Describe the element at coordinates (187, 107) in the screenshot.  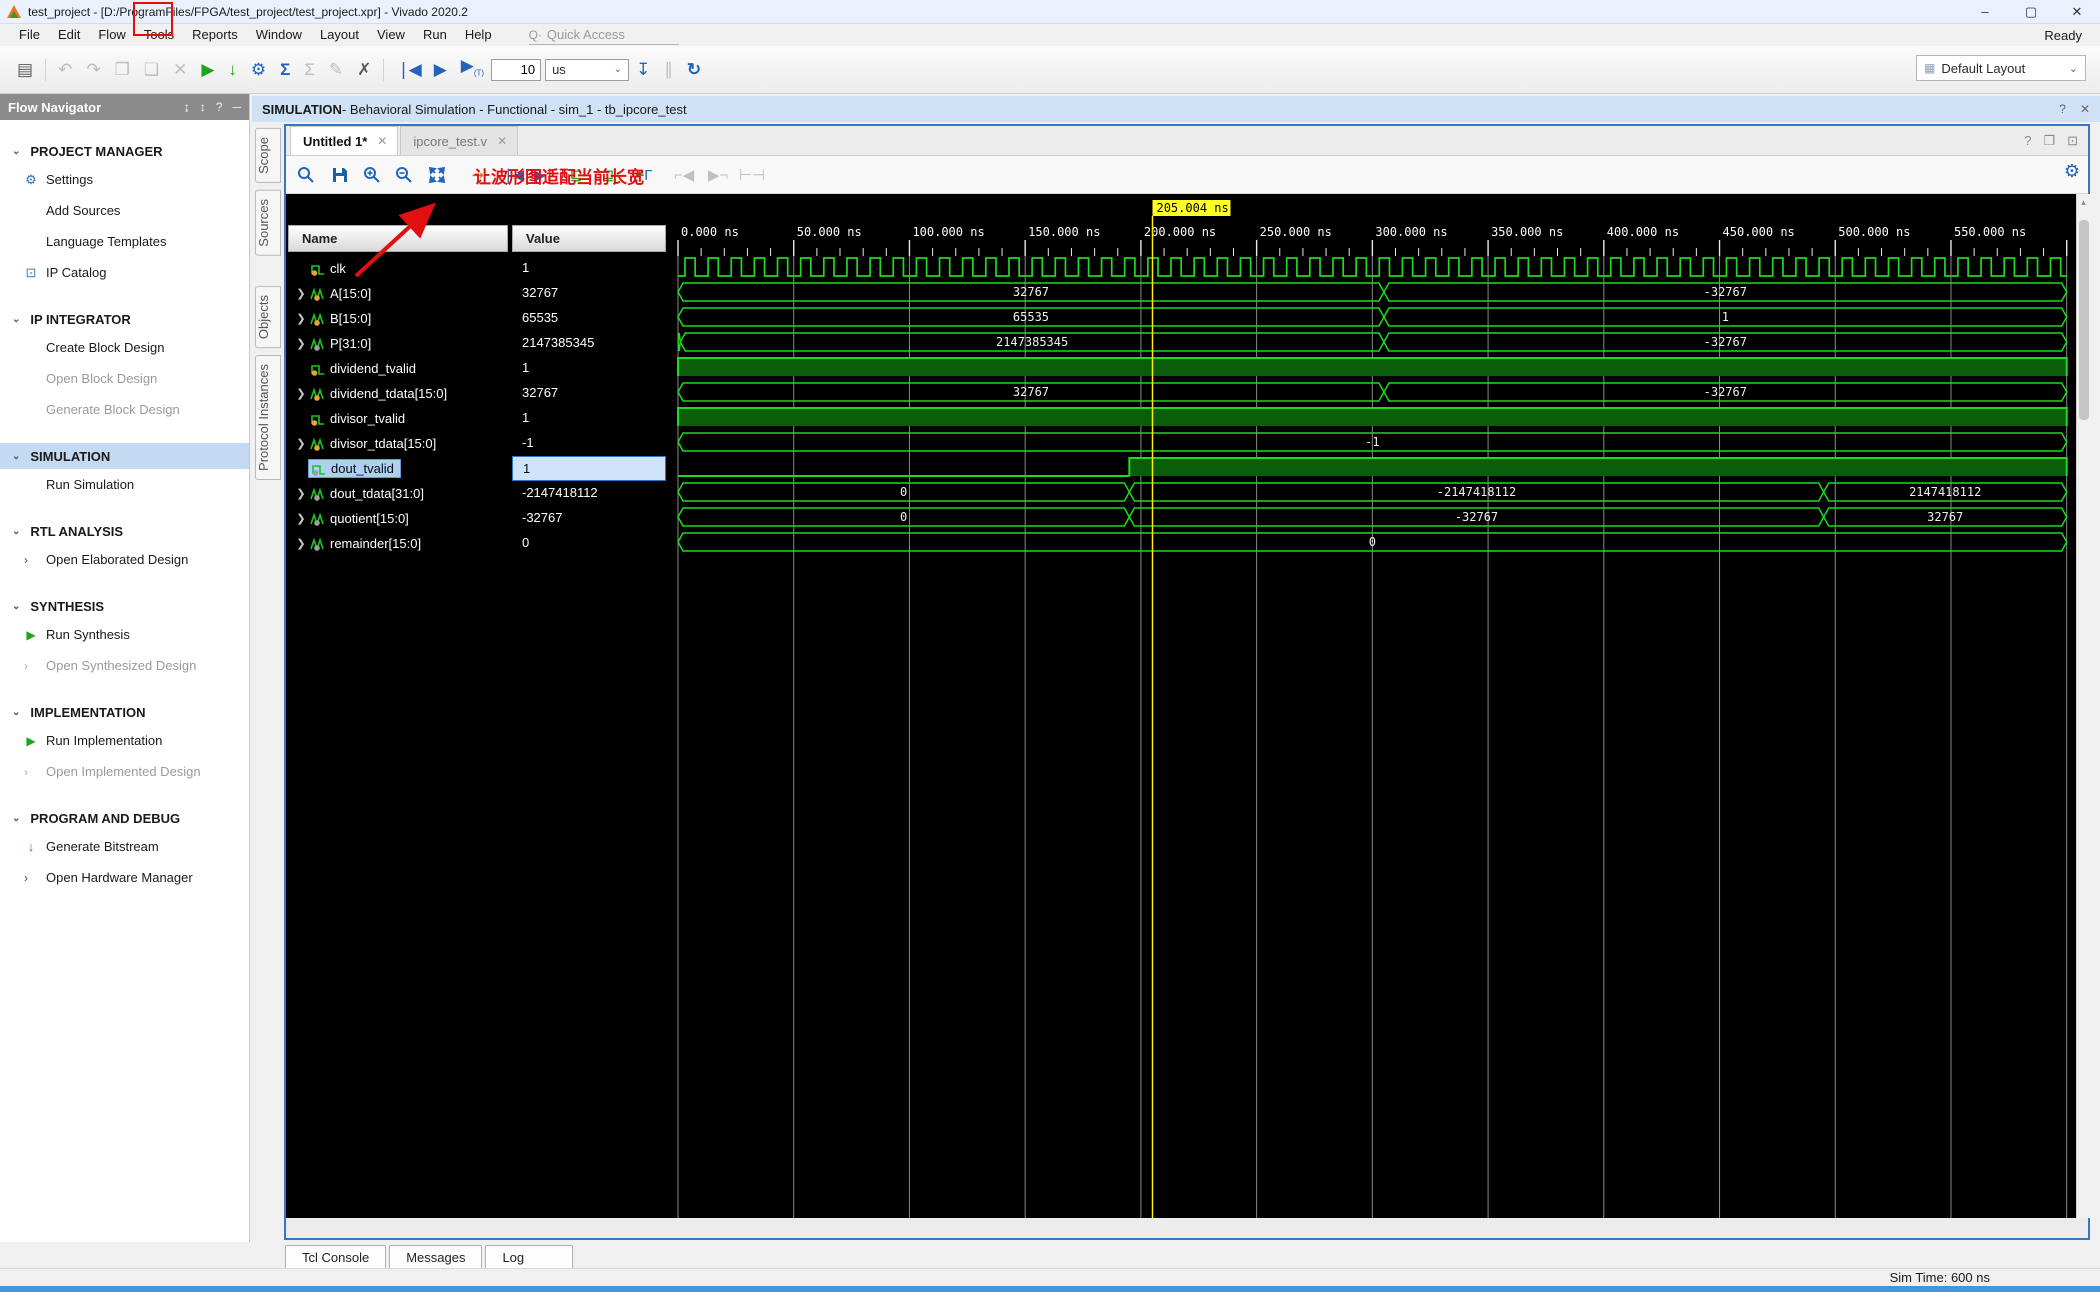
I see `collapse-all-icon: ↨` at that location.